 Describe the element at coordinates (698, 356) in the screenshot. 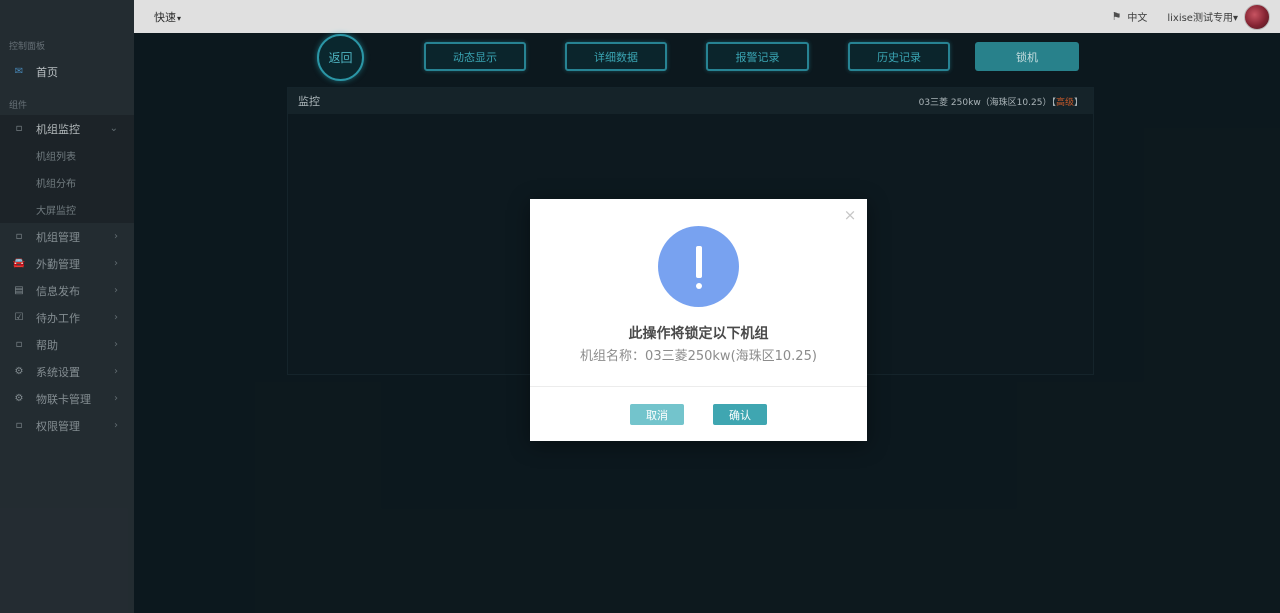

I see `dialog-message: 机组名称：03三菱250kw(海珠区10.25)` at that location.